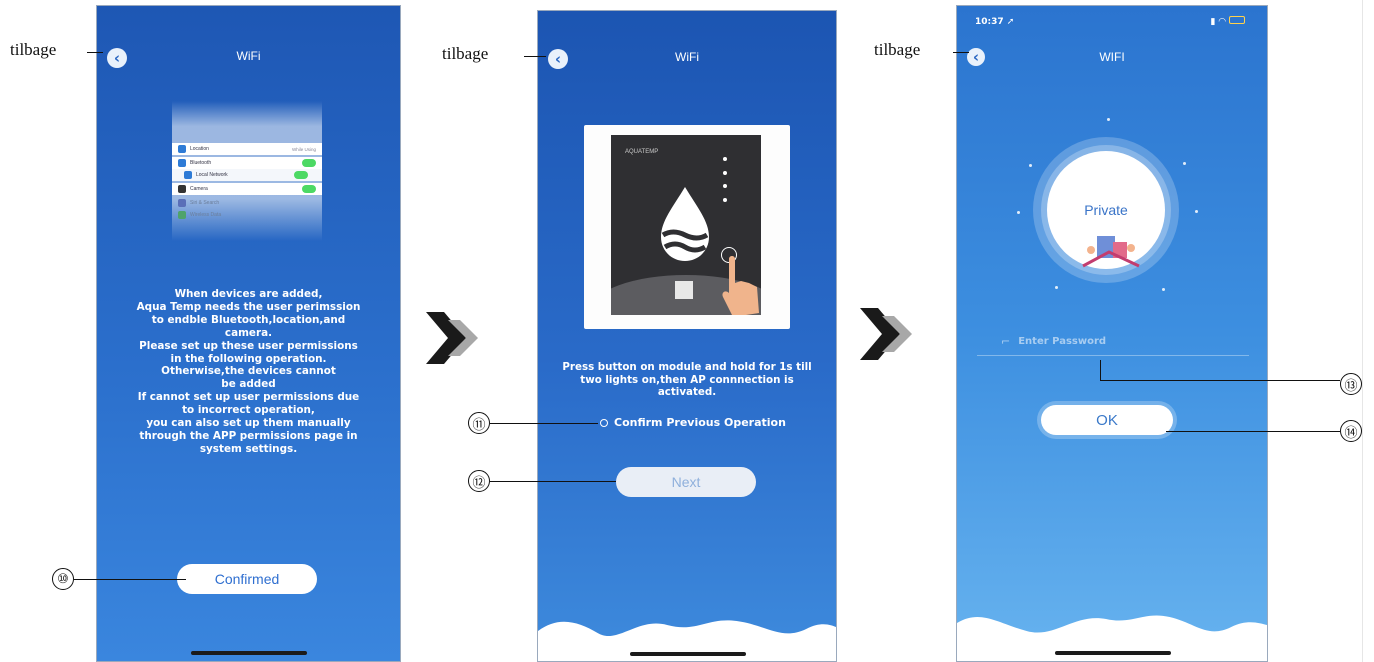 Image resolution: width=1374 pixels, height=662 pixels. I want to click on callout-11: ⑪, so click(479, 423).